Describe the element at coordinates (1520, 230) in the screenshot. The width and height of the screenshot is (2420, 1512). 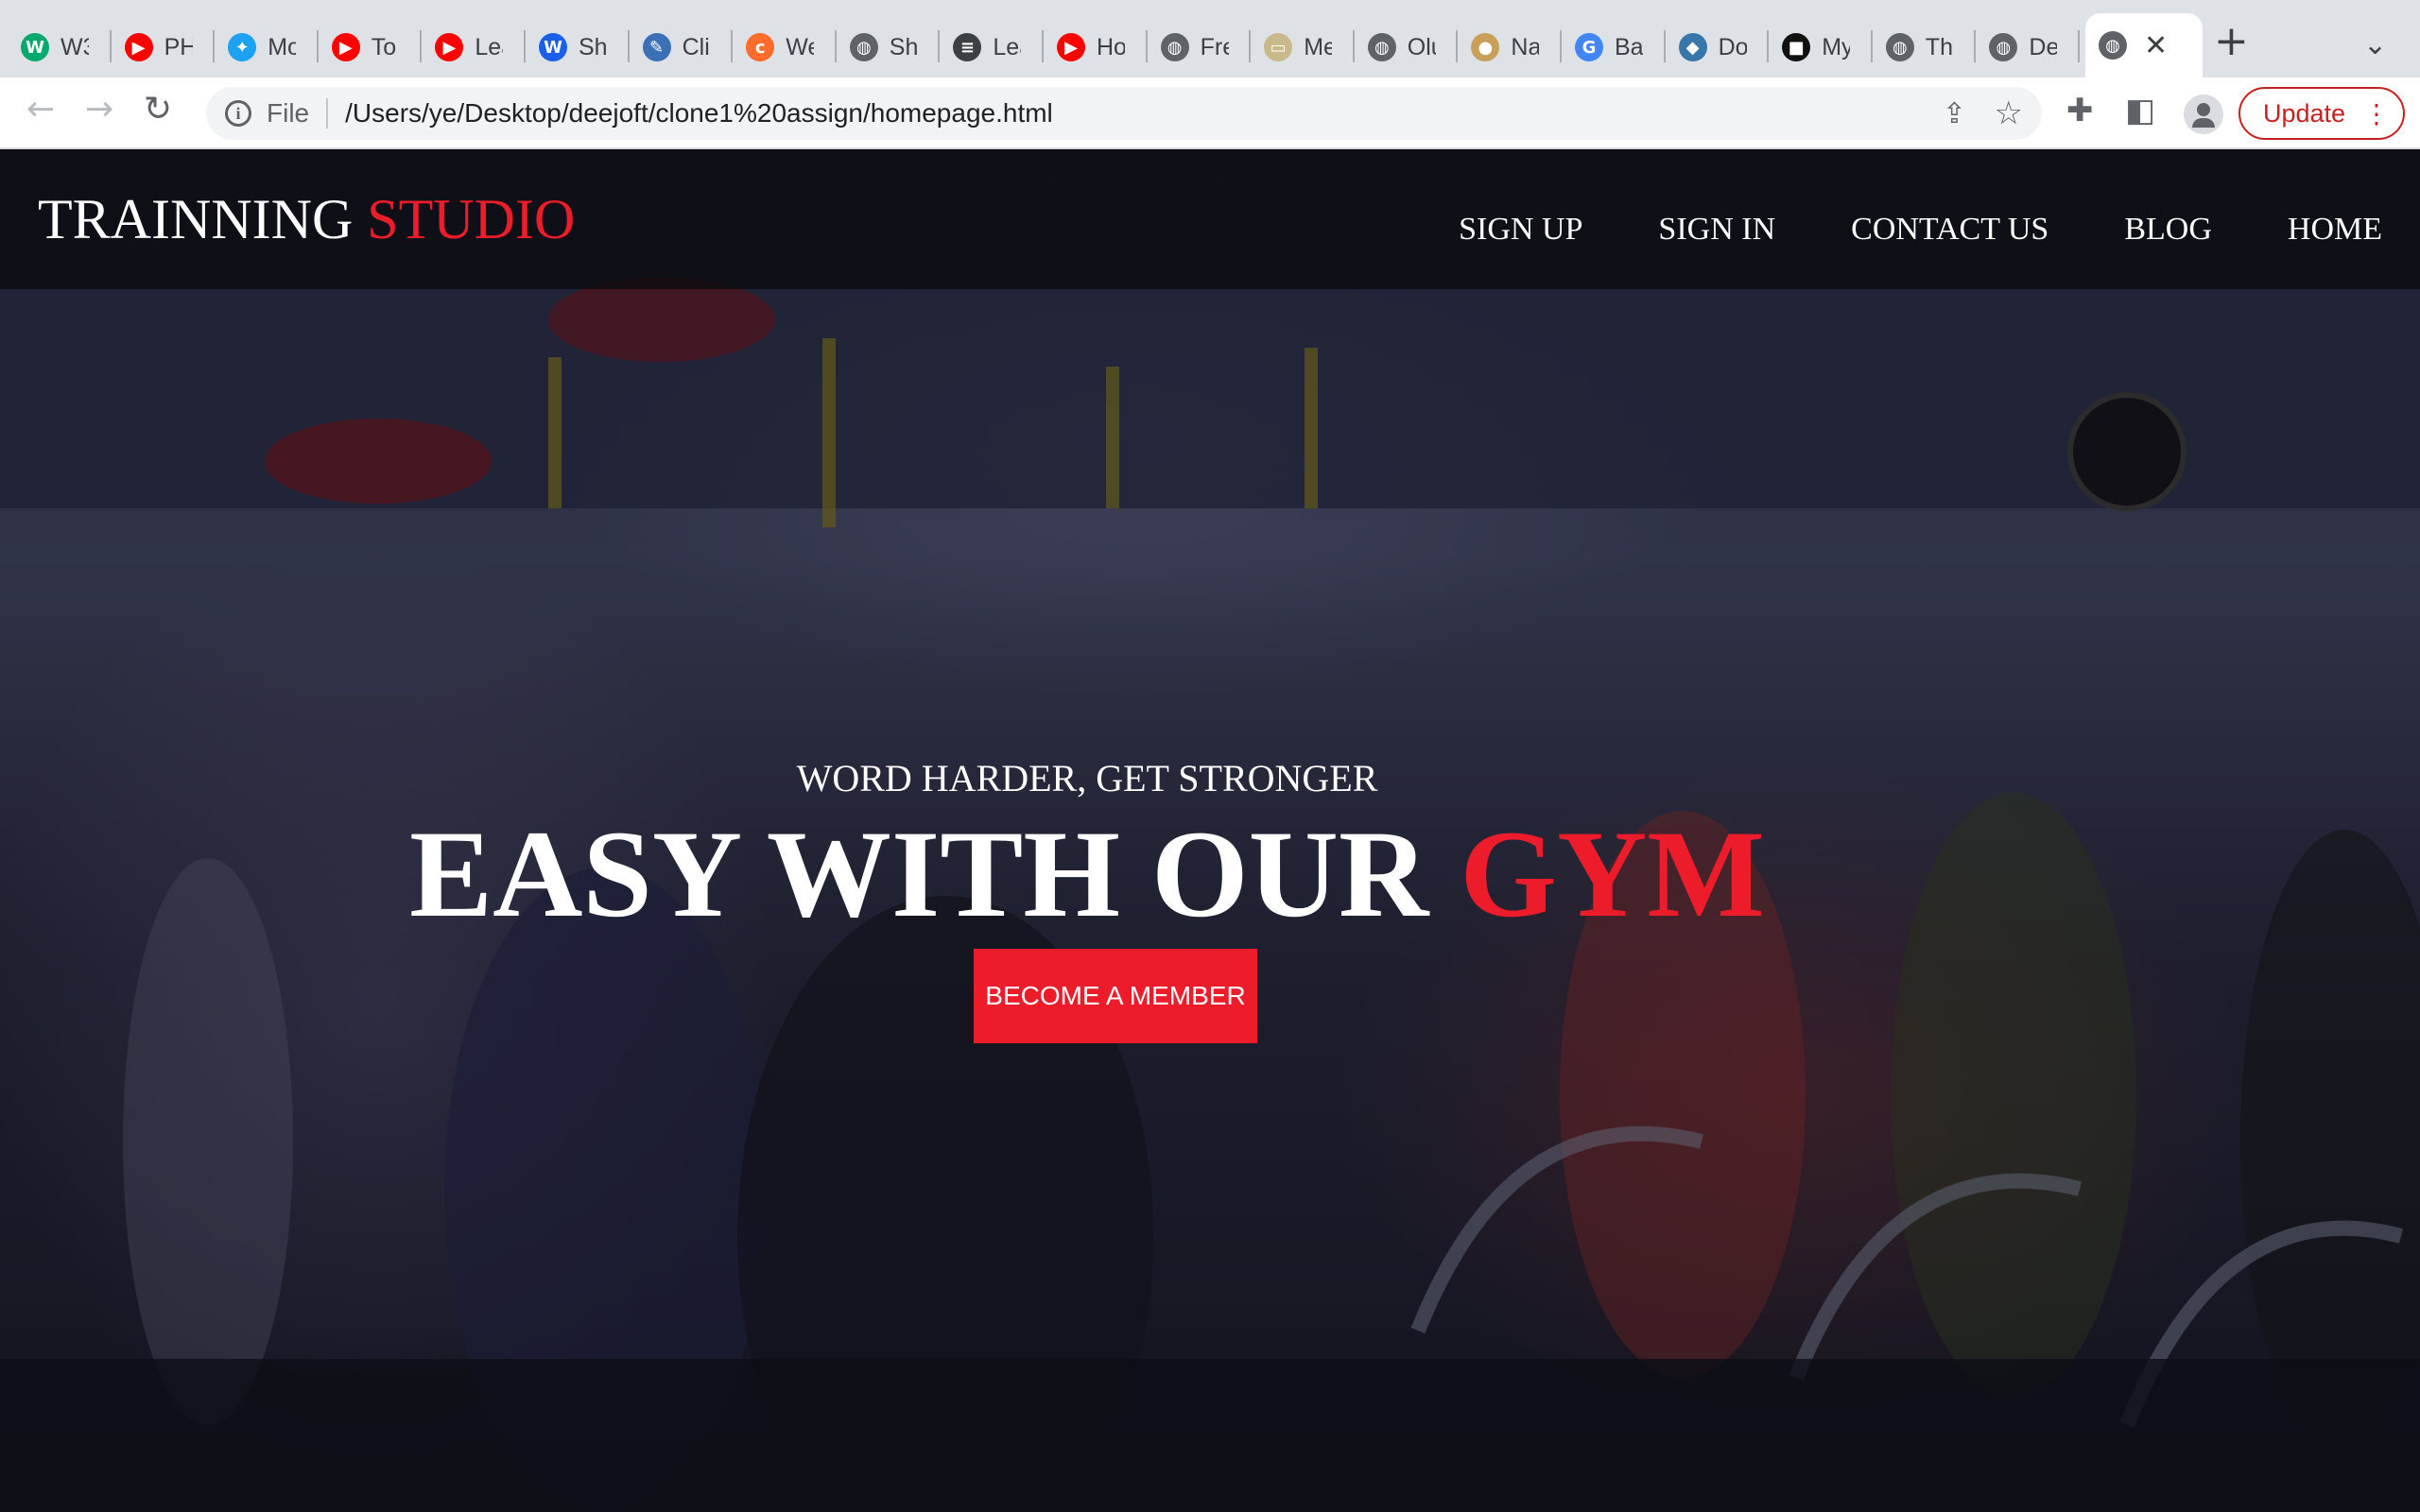
I see `nav-sign-up: SIGN UP` at that location.